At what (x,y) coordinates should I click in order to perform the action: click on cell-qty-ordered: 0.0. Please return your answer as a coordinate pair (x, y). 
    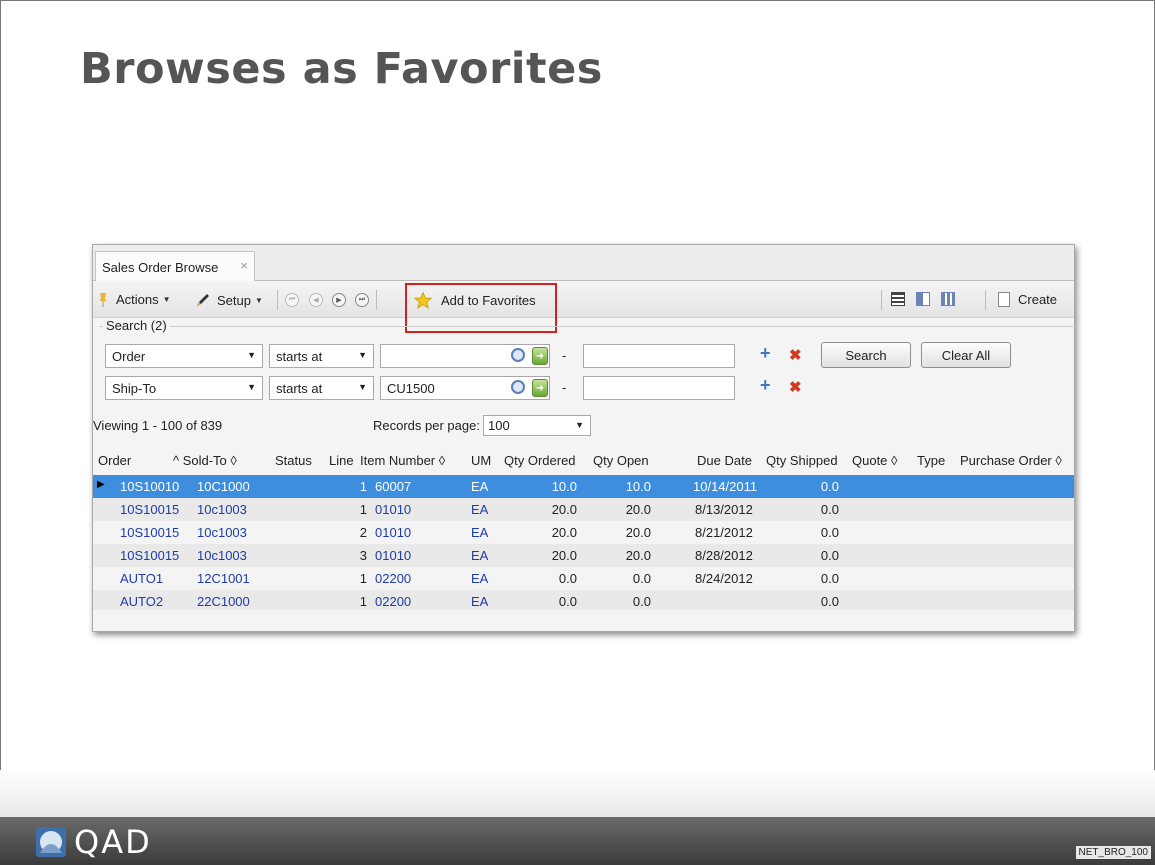
    Looking at the image, I should click on (567, 578).